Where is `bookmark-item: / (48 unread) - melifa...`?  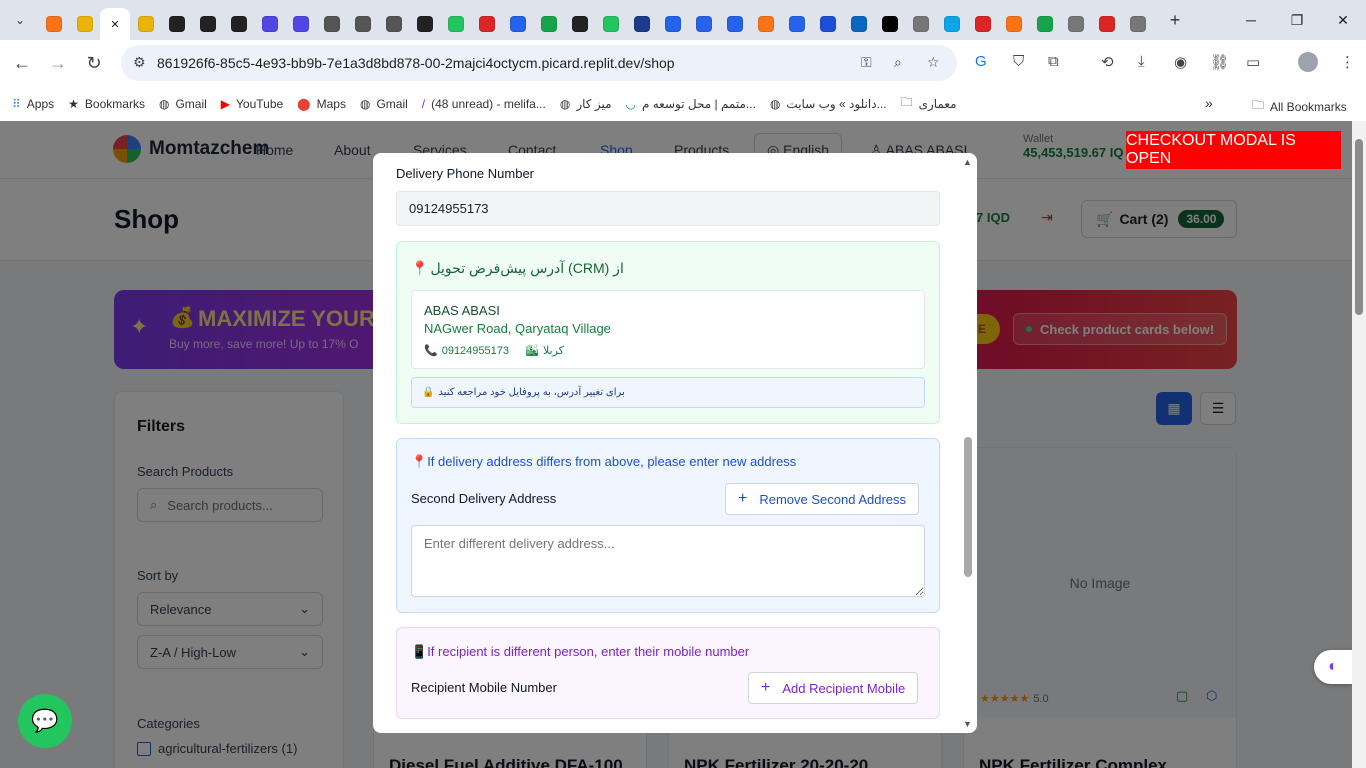
bookmark-item: / (48 unread) - melifa... is located at coordinates (484, 103).